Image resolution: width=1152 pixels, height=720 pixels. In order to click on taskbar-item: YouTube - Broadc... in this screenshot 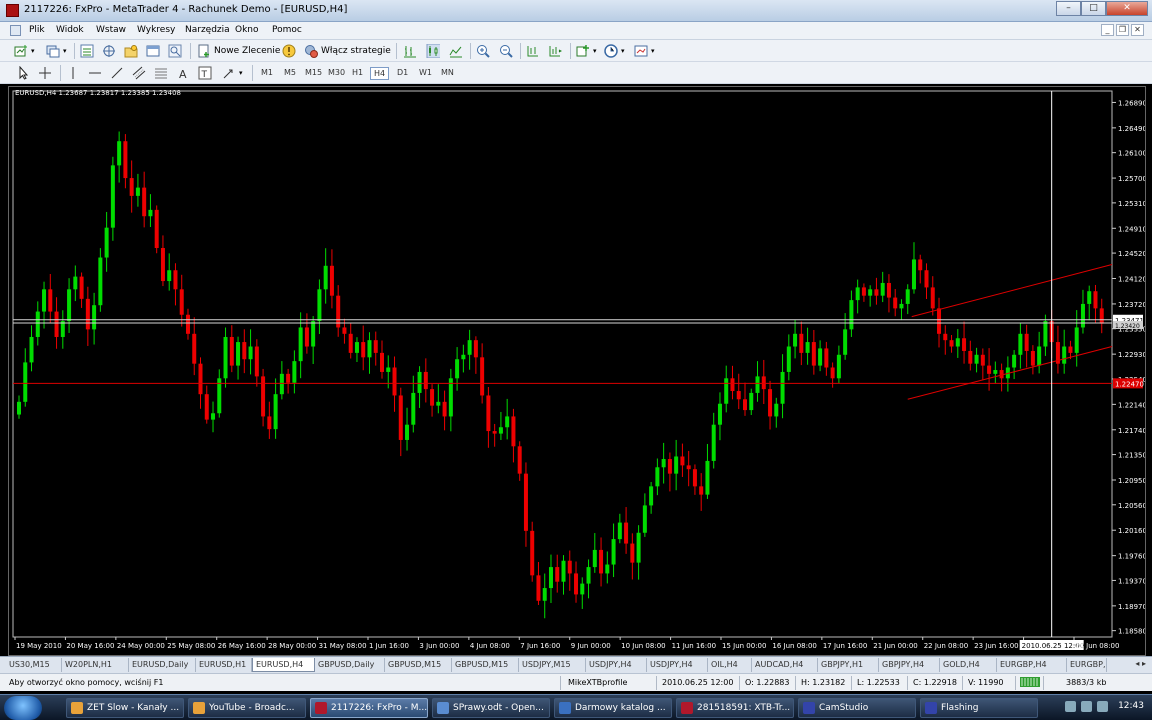, I will do `click(247, 708)`.